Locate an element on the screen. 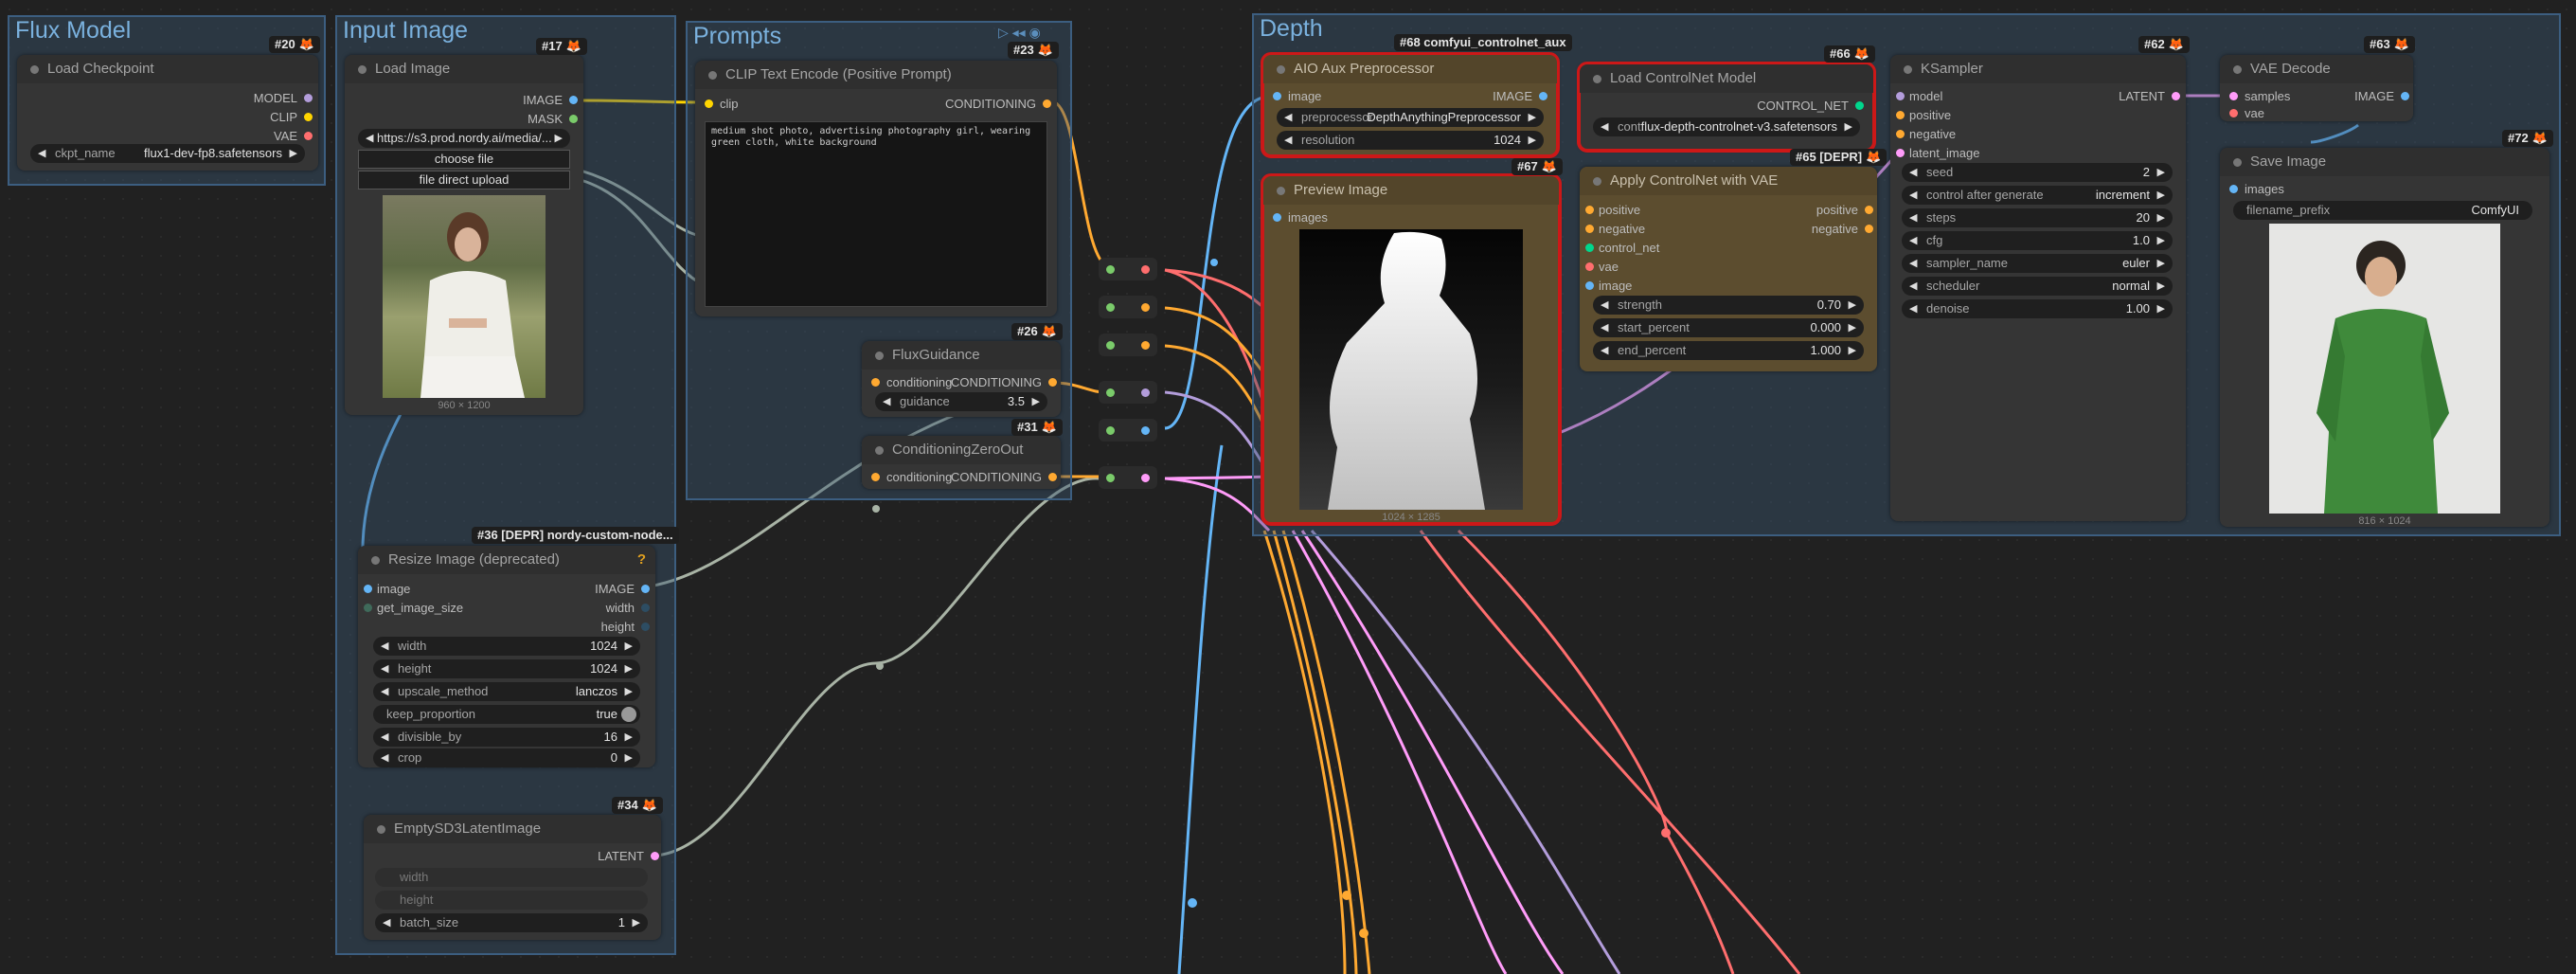 Image resolution: width=2576 pixels, height=974 pixels. height-number: ◀ height 1024 ▶ is located at coordinates (506, 668).